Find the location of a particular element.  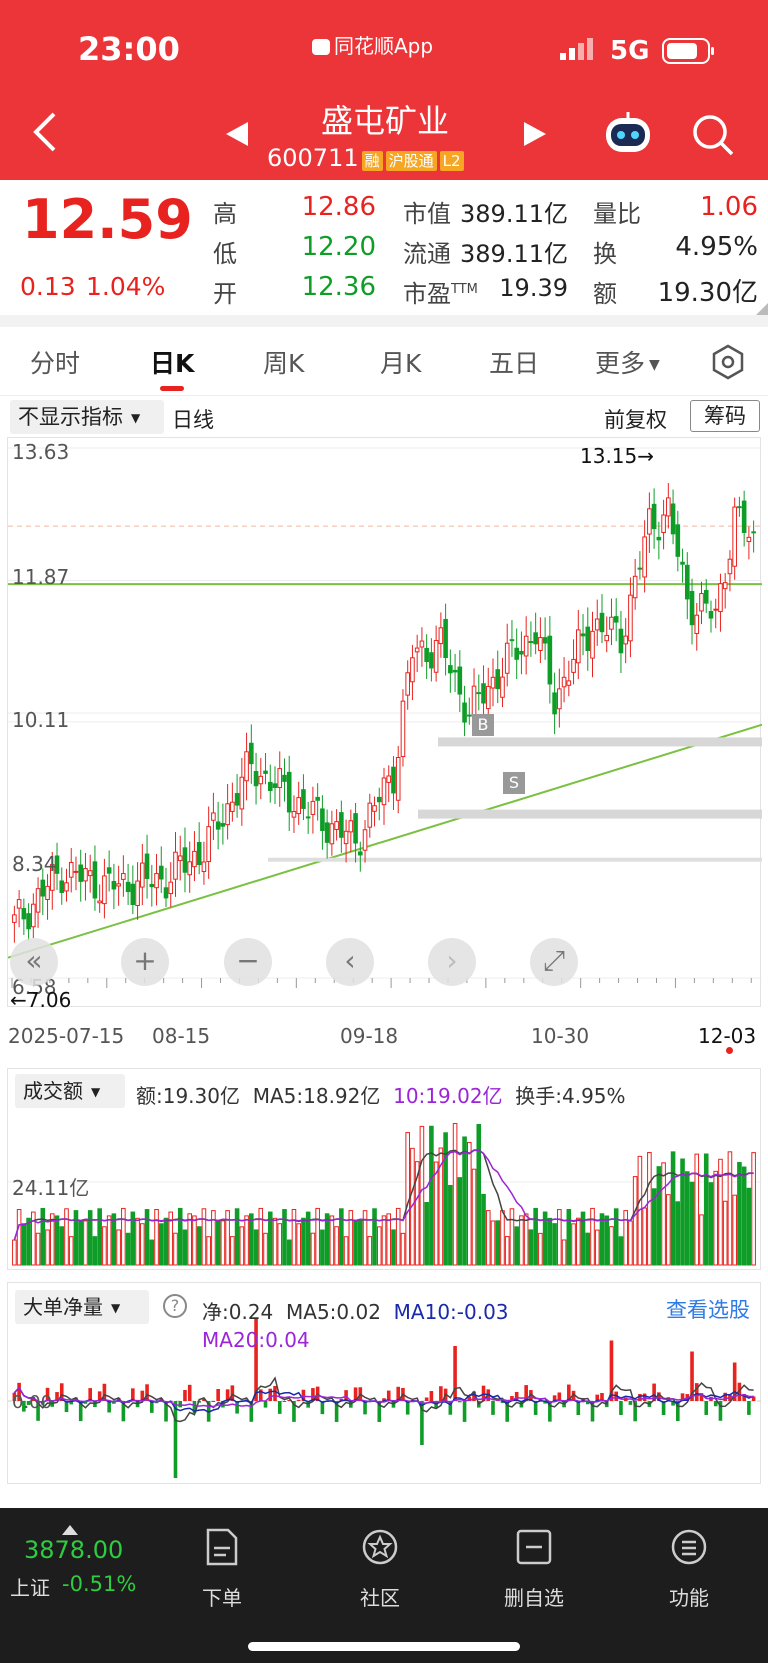

dropdown-icon: ▼ is located at coordinates (96, 1092).